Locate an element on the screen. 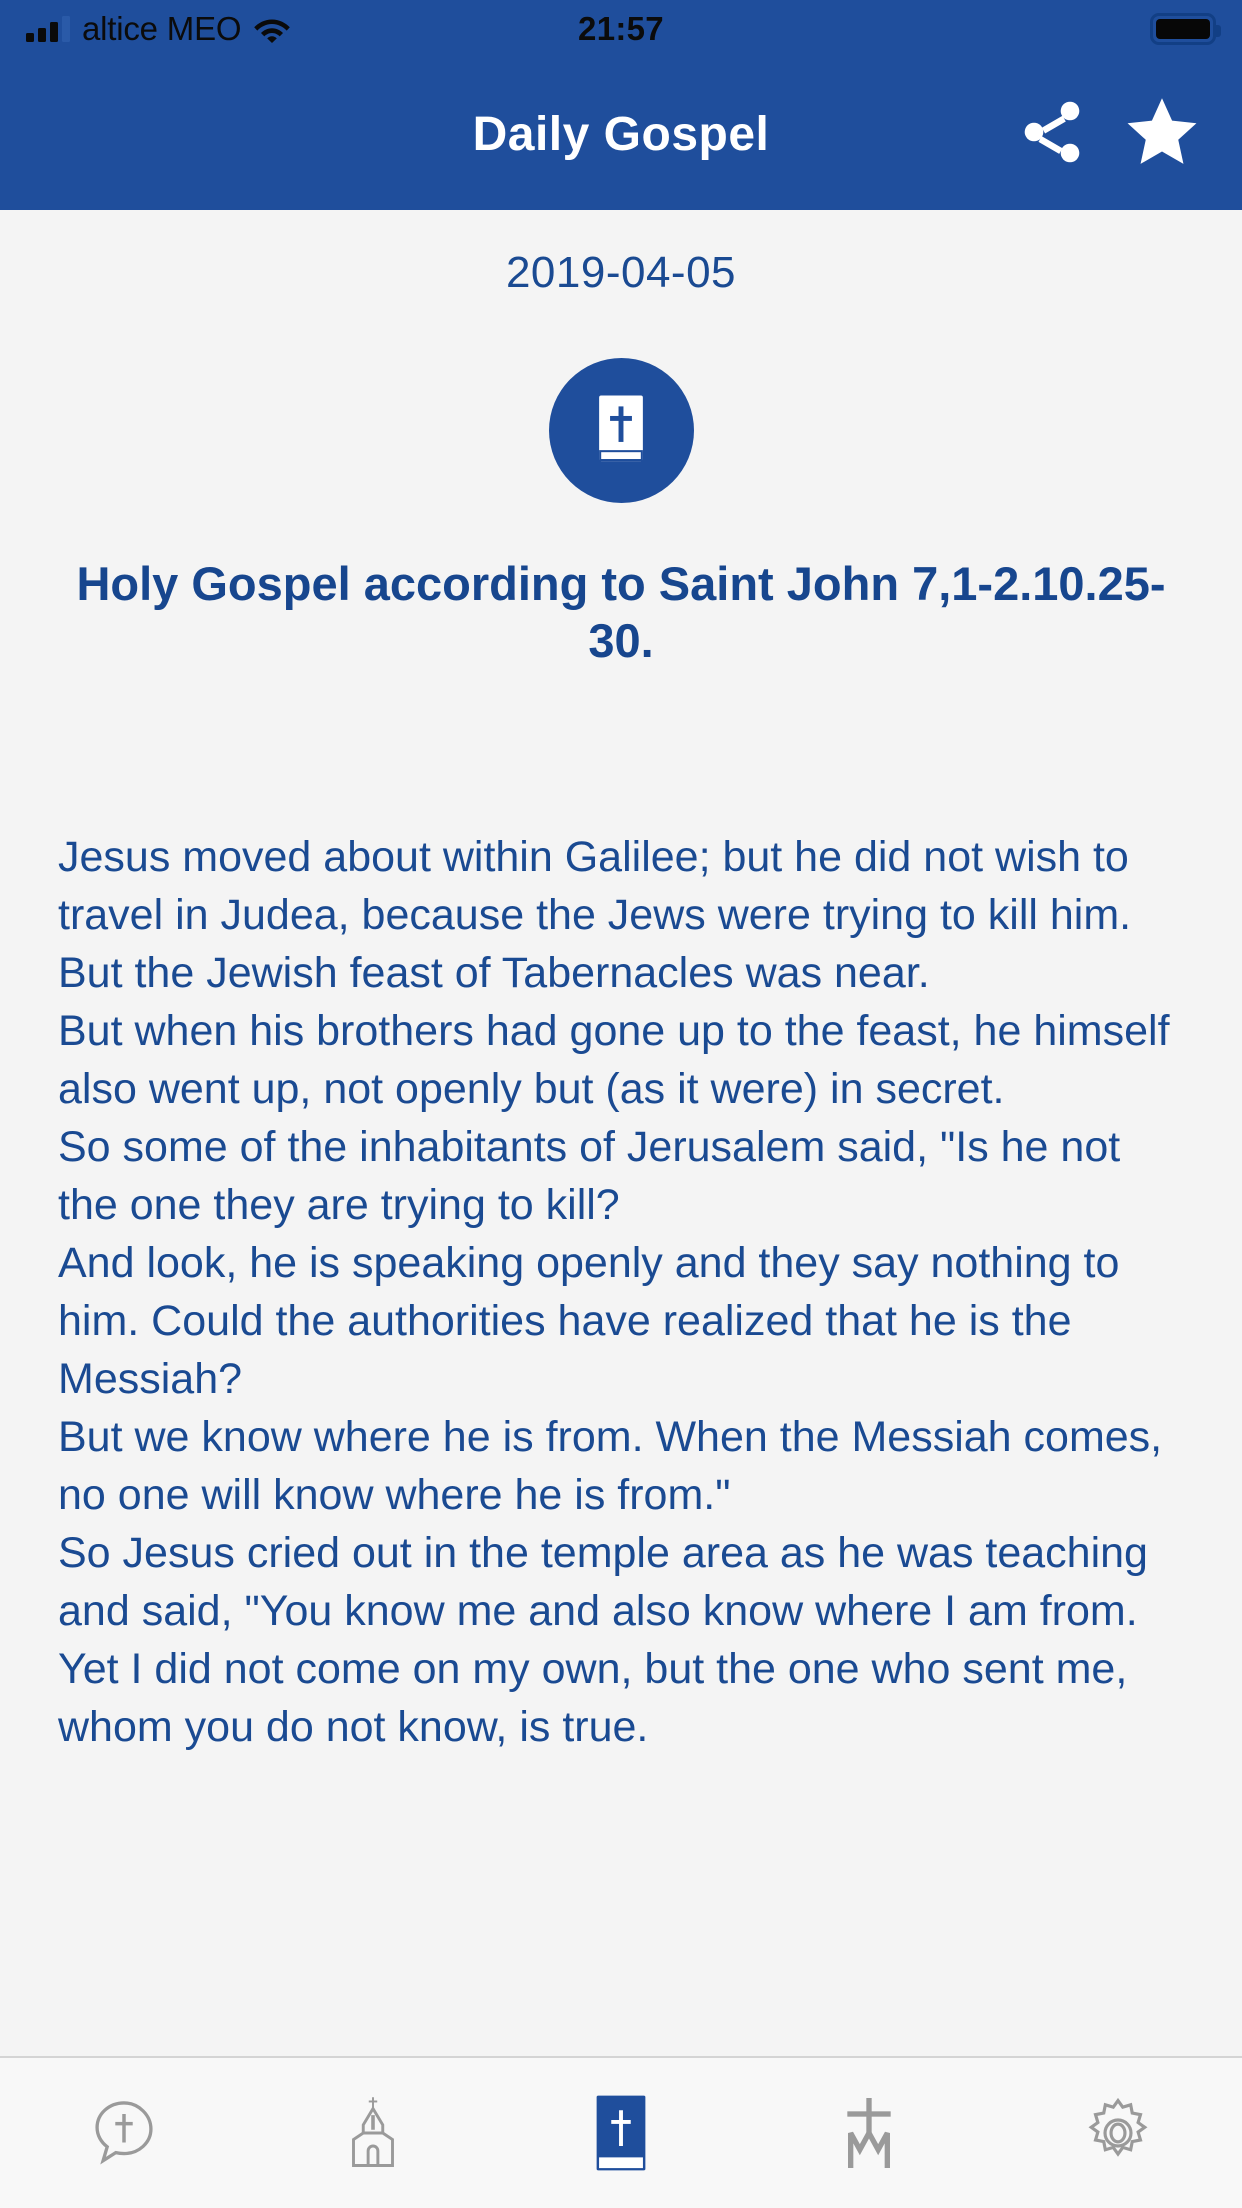  battery-full-icon is located at coordinates (1185, 29).